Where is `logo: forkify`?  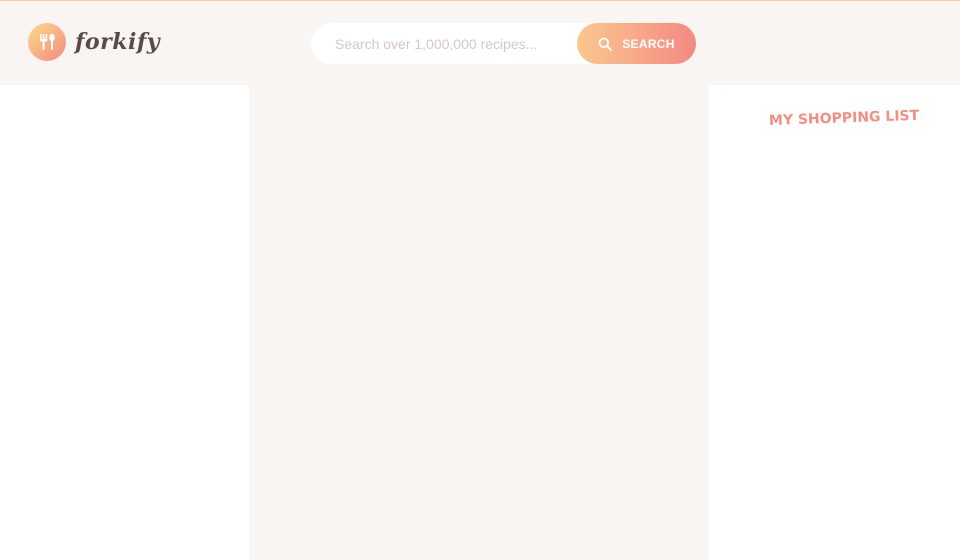 logo: forkify is located at coordinates (94, 42).